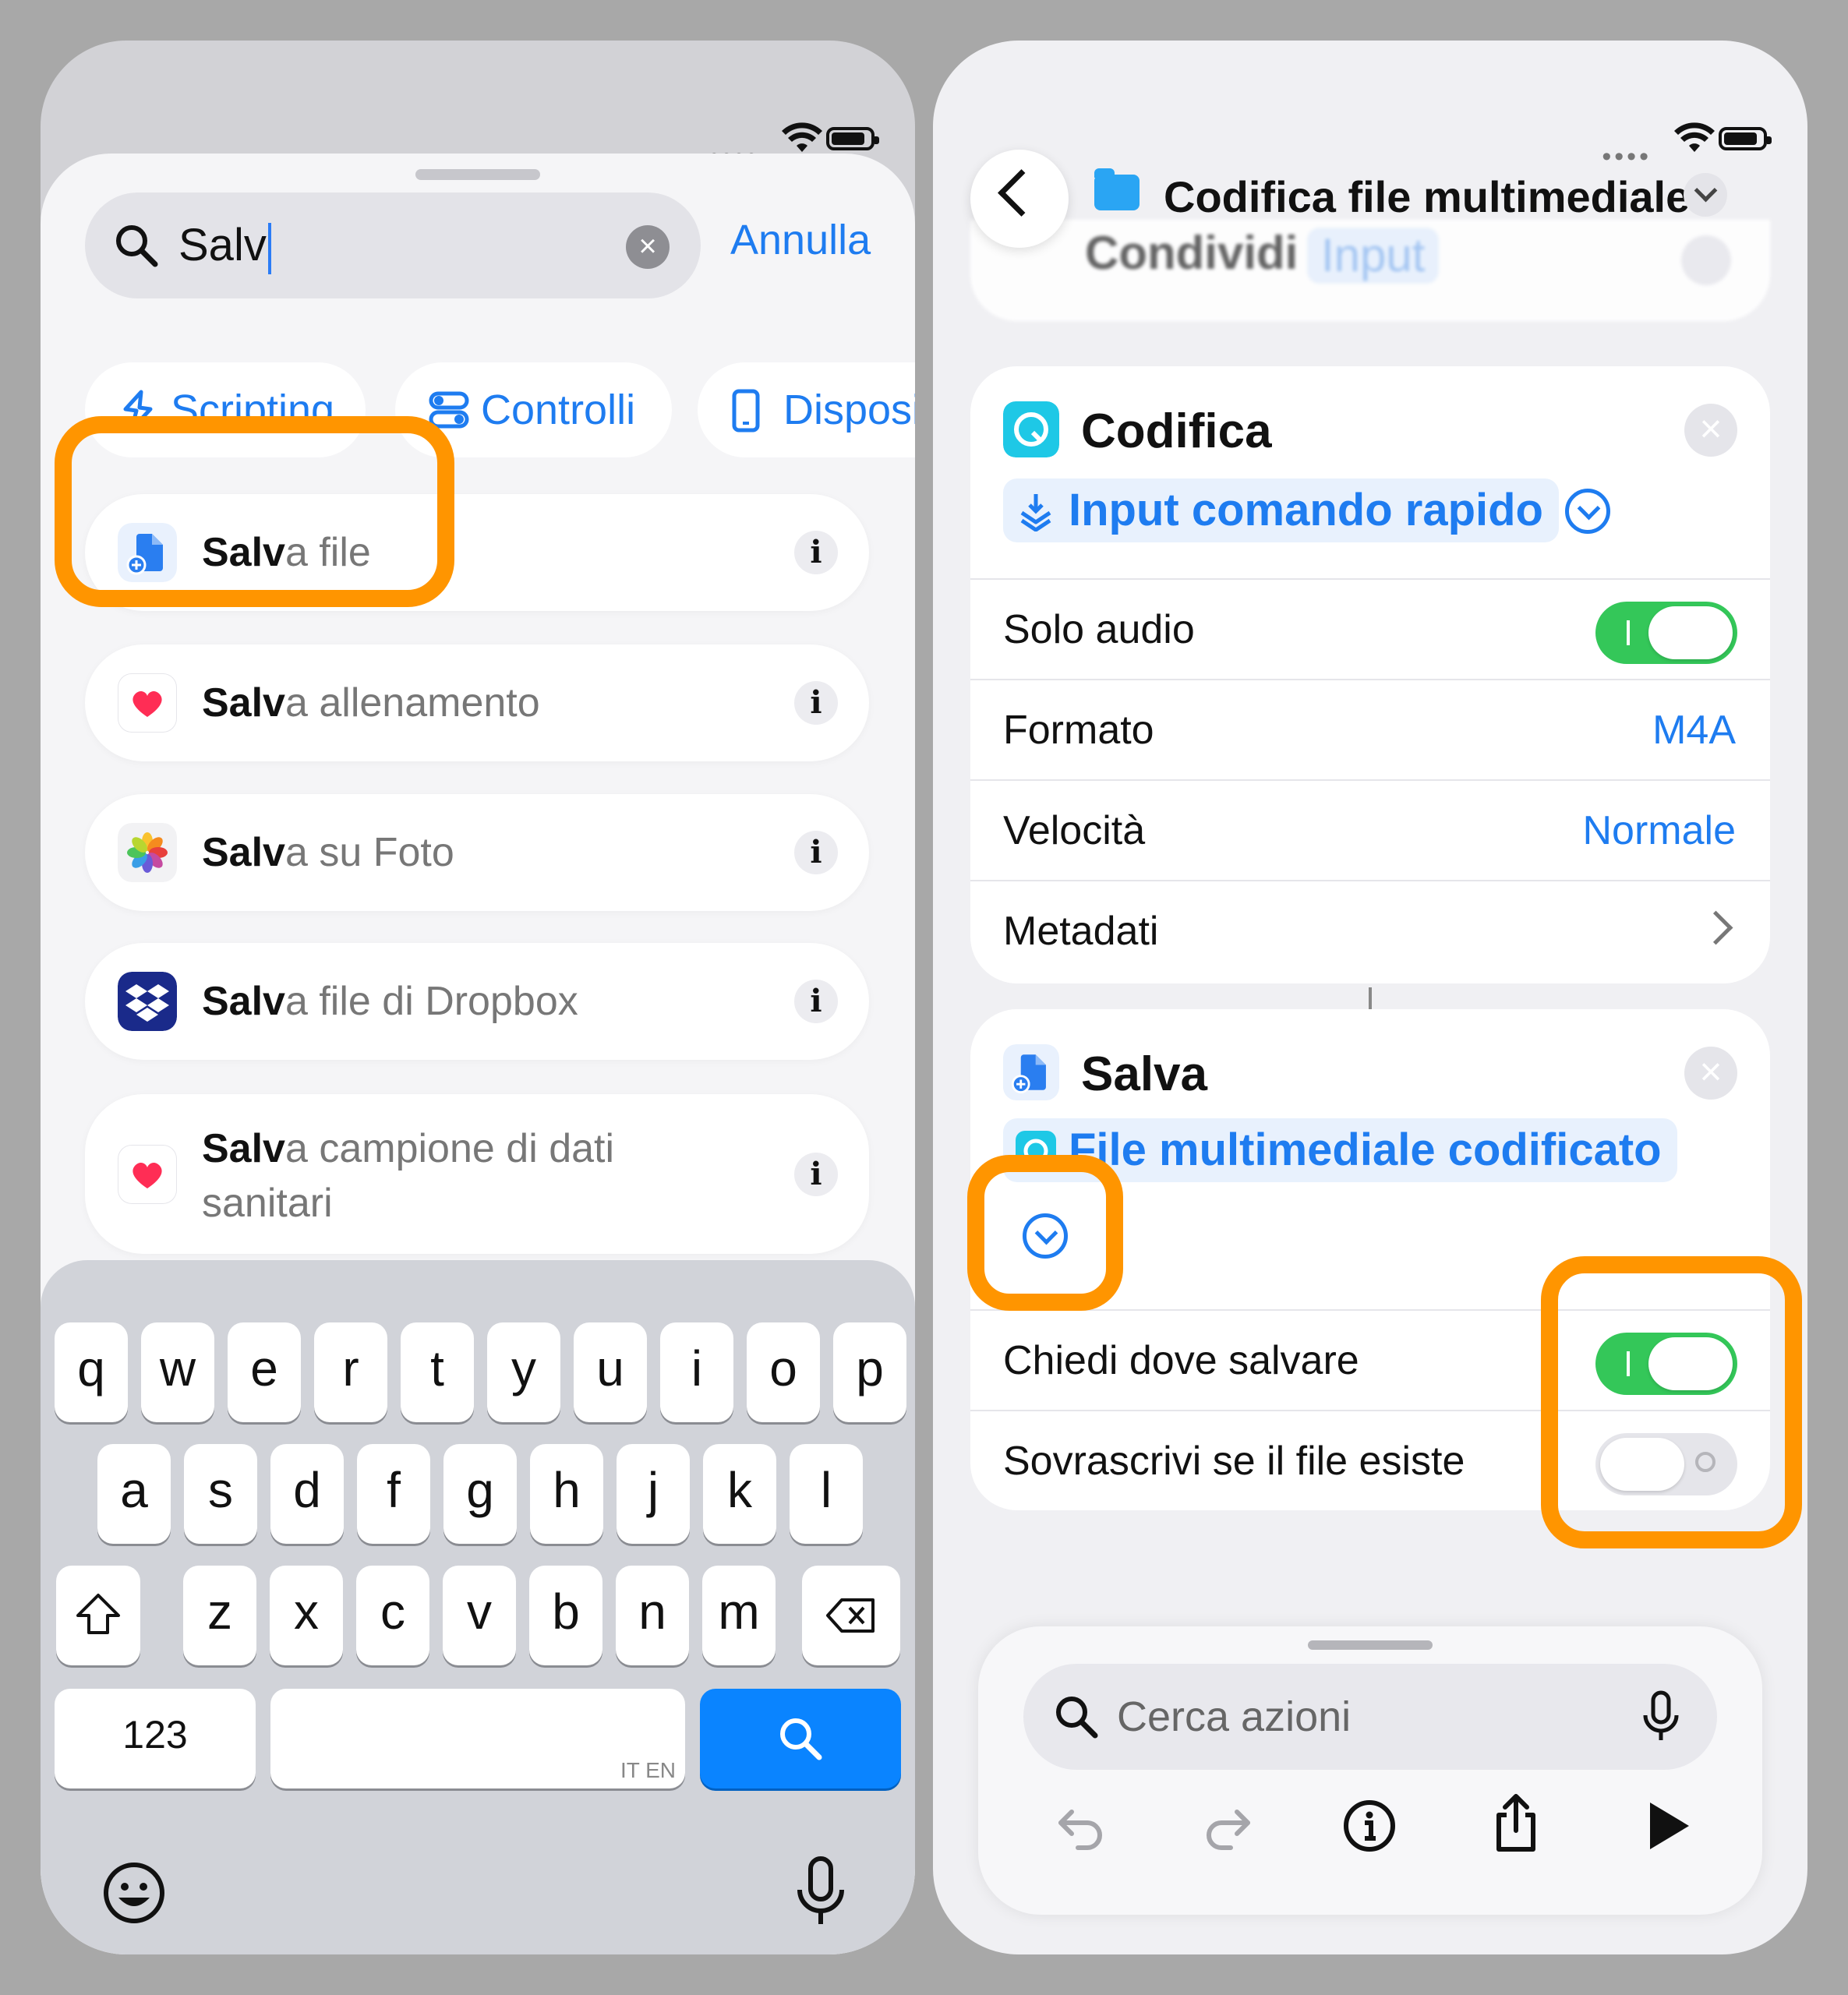 This screenshot has width=1848, height=1995. I want to click on search-query: Salv, so click(224, 246).